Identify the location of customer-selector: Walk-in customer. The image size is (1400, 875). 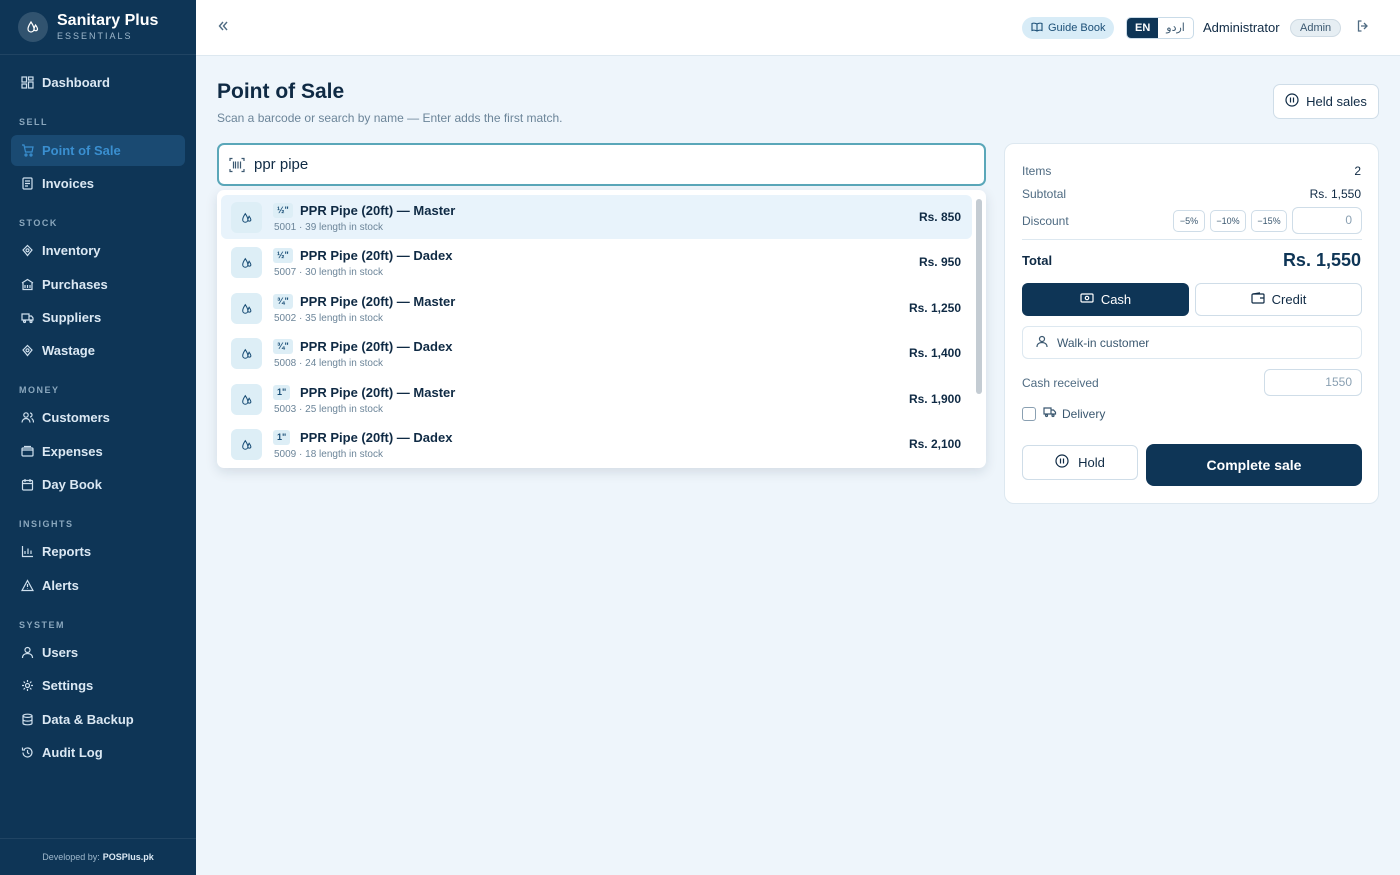
(1192, 342).